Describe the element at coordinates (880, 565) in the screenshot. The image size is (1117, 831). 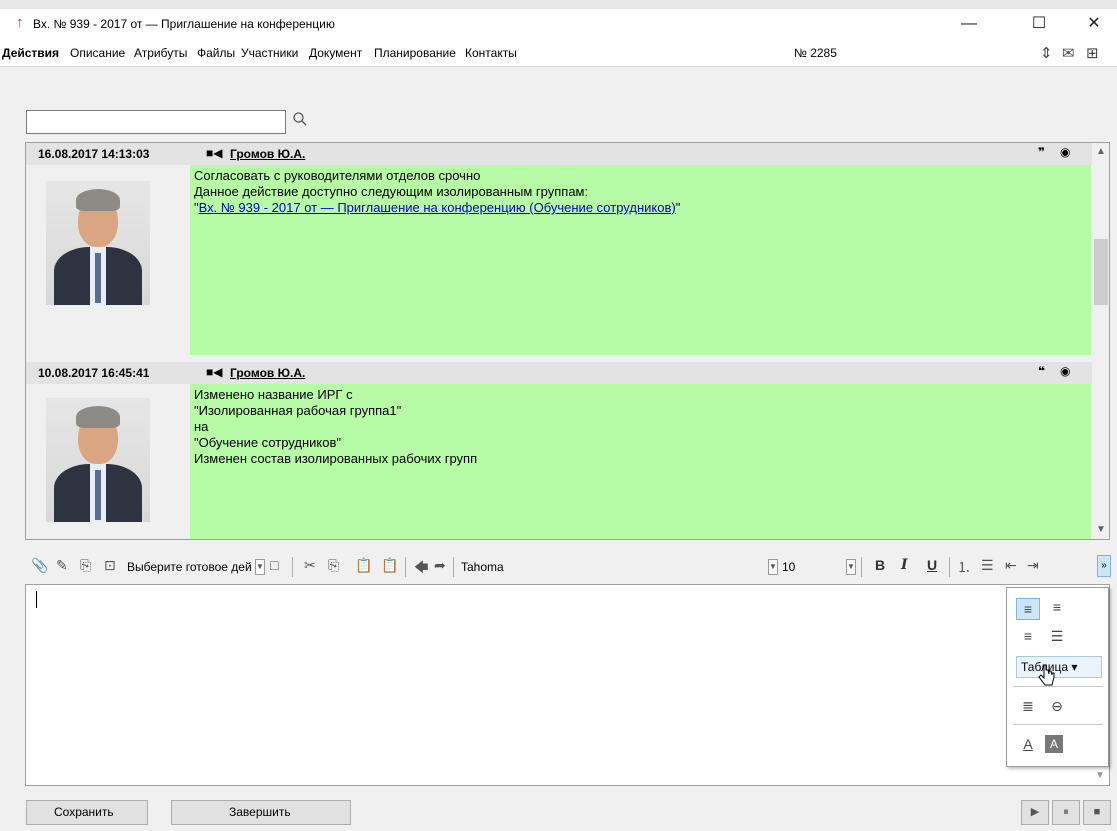
I see `bold-button: B` at that location.